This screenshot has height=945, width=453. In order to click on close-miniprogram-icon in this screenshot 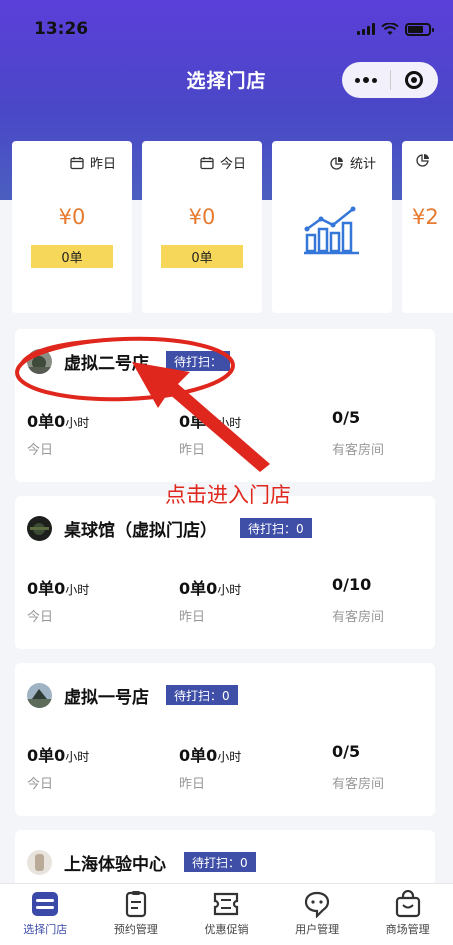, I will do `click(415, 80)`.